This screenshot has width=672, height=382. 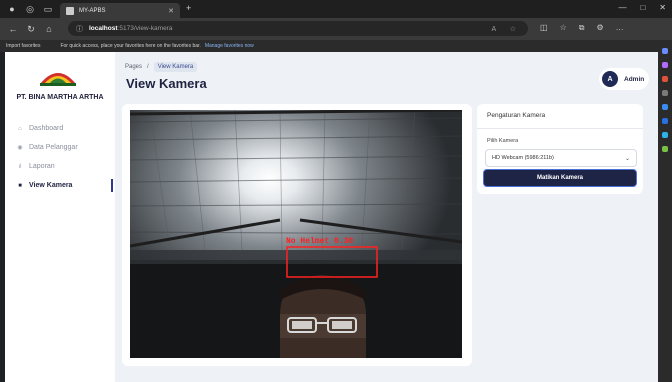 What do you see at coordinates (20, 185) in the screenshot?
I see `camera-icon: ■` at bounding box center [20, 185].